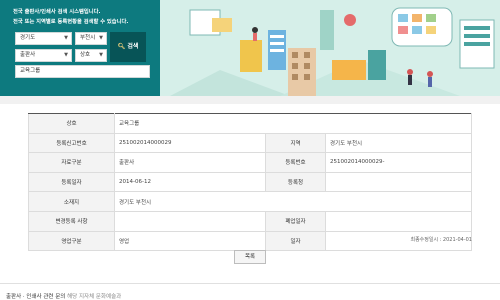 Image resolution: width=500 pixels, height=300 pixels. What do you see at coordinates (250, 257) in the screenshot?
I see `list-button: 목록` at bounding box center [250, 257].